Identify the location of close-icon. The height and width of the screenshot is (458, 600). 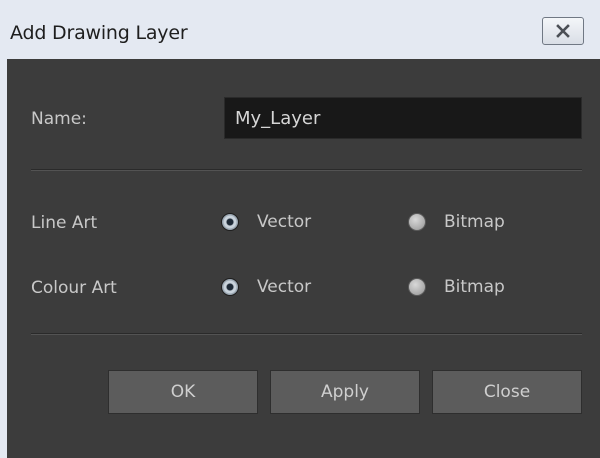
(563, 31).